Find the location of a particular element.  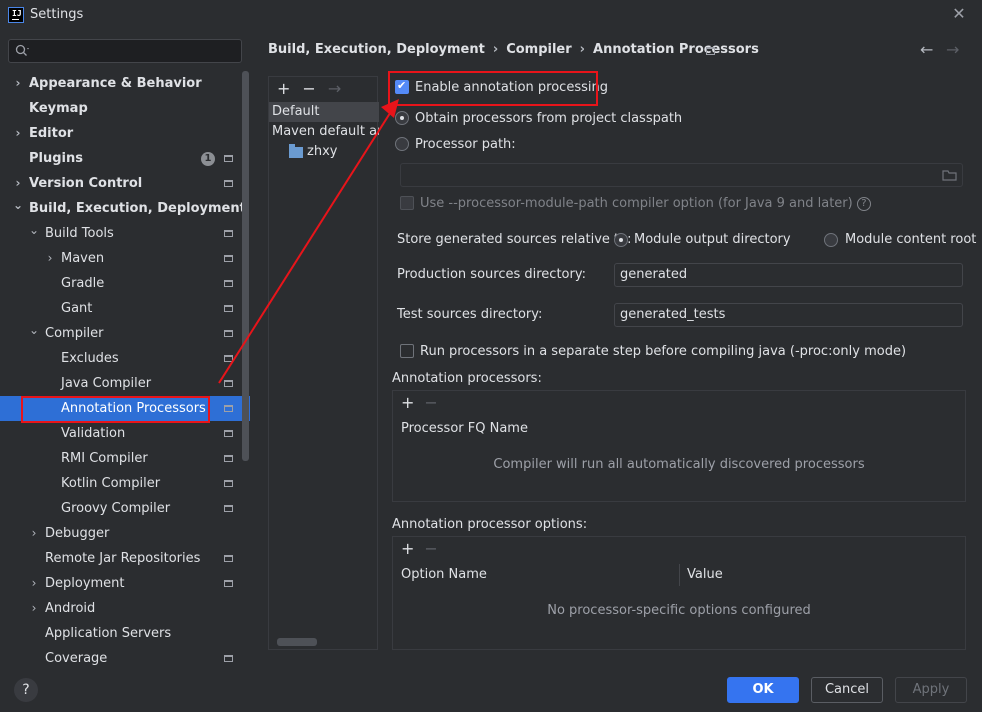

sidebar-item: ⌄ Build, Execution, Deployment is located at coordinates (123, 208).